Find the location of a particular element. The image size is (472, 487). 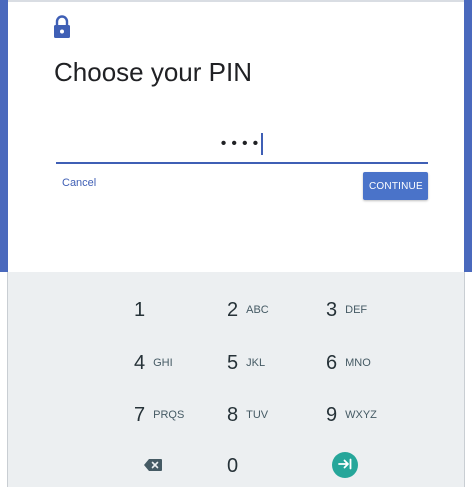

dialog-title: Choose your PIN is located at coordinates (153, 72).